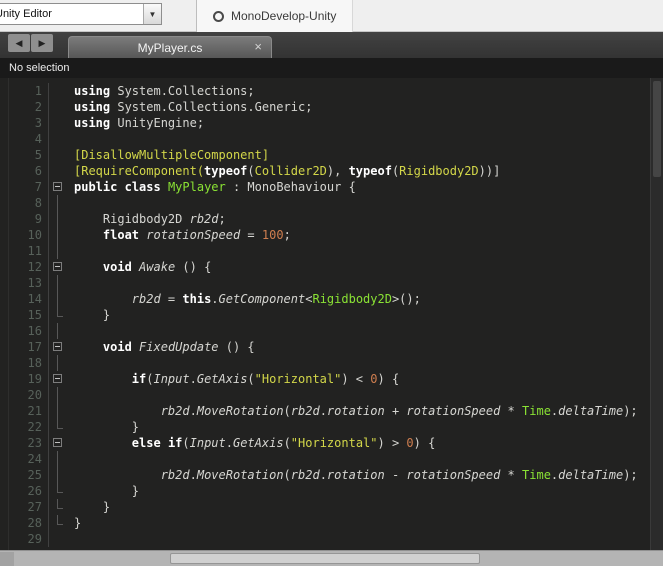 The height and width of the screenshot is (566, 663). Describe the element at coordinates (331, 539) in the screenshot. I see `code-line: 29` at that location.